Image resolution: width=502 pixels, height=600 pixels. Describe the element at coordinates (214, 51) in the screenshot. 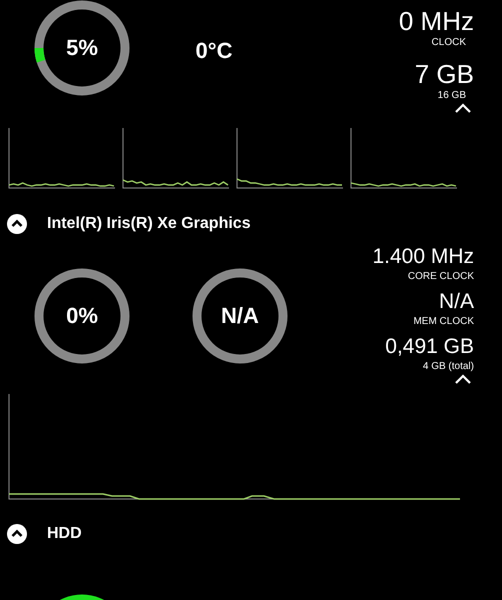

I see `temperature-reading: 0°C` at that location.